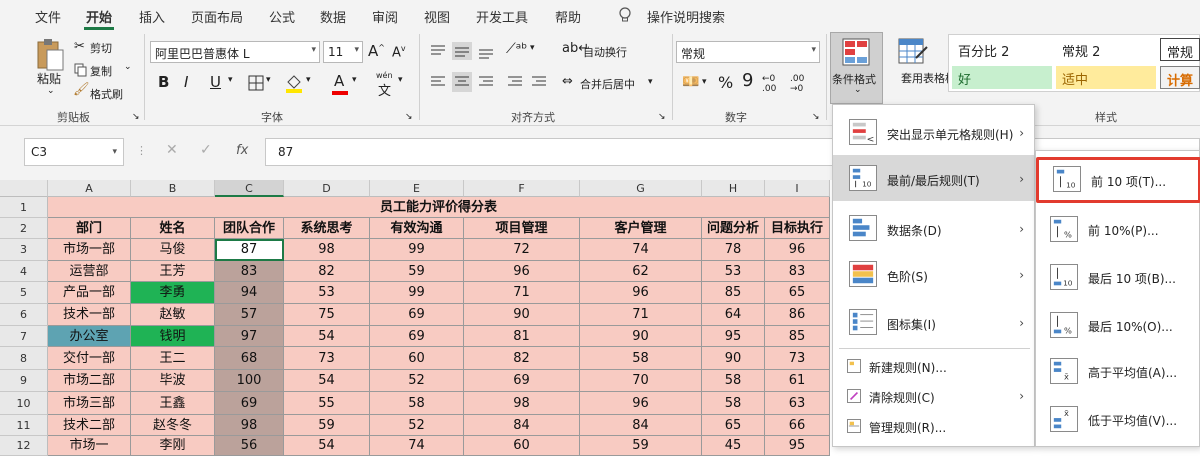 The image size is (1200, 456). Describe the element at coordinates (933, 274) in the screenshot. I see `menu-item-color-scales: 色阶(S) ›` at that location.